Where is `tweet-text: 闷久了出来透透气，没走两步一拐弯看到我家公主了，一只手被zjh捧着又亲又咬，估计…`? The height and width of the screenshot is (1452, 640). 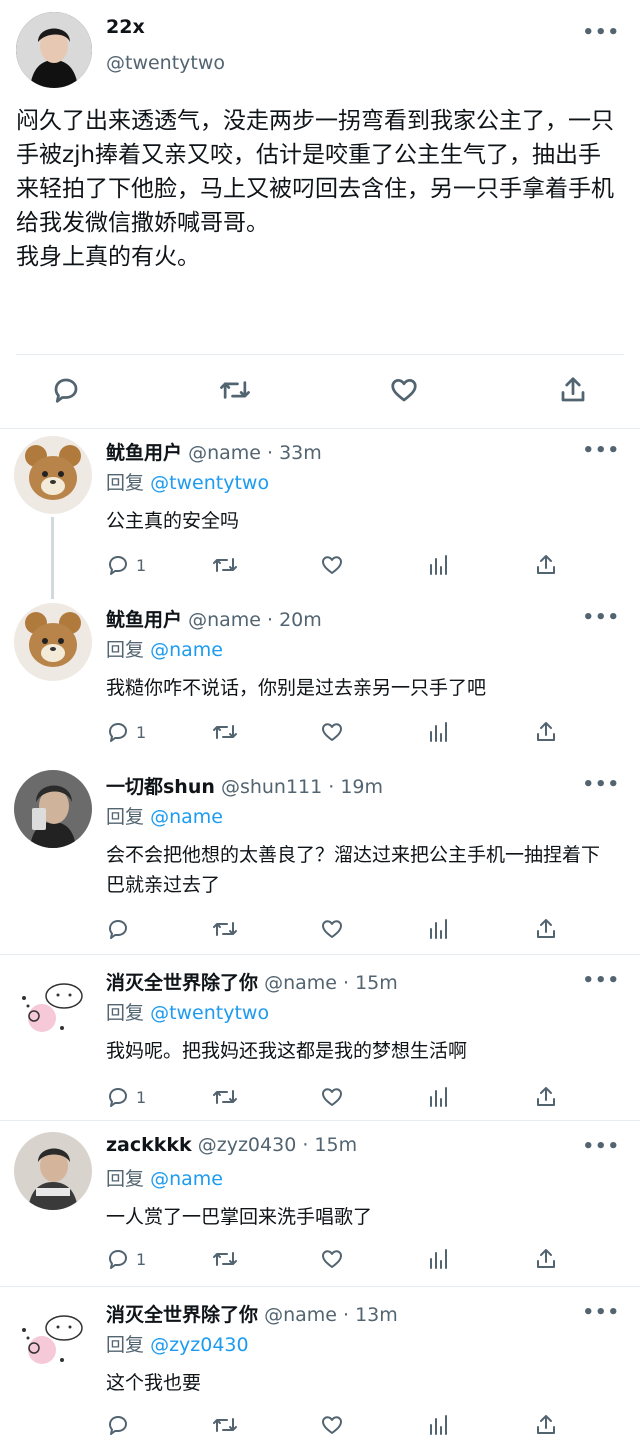 tweet-text: 闷久了出来透透气，没走两步一拐弯看到我家公主了，一只手被zjh捧着又亲又咬，估计… is located at coordinates (315, 189).